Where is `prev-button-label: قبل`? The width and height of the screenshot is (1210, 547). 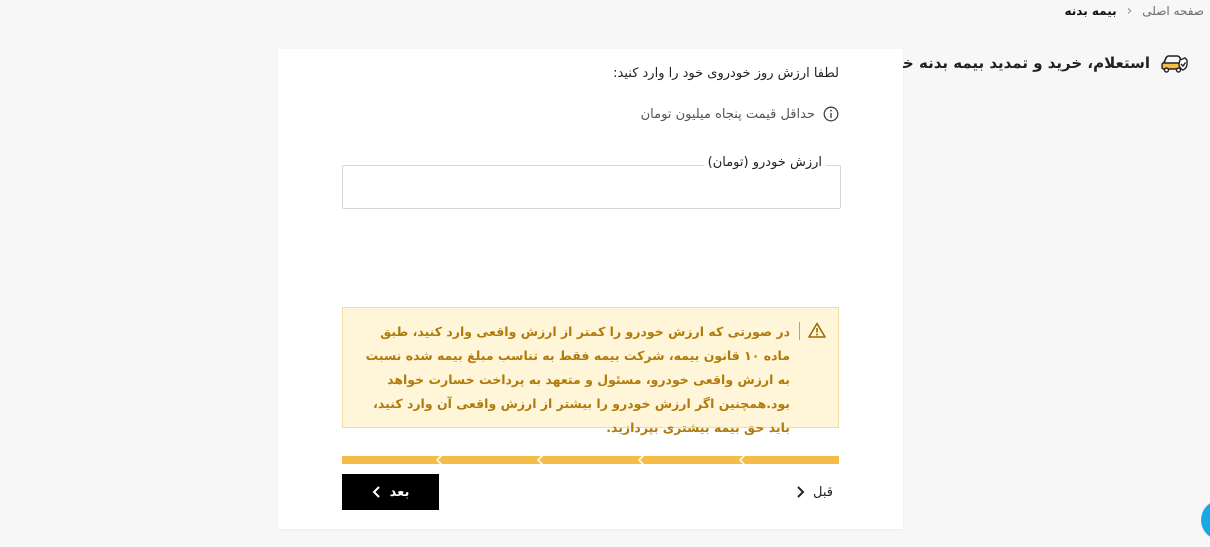 prev-button-label: قبل is located at coordinates (823, 492).